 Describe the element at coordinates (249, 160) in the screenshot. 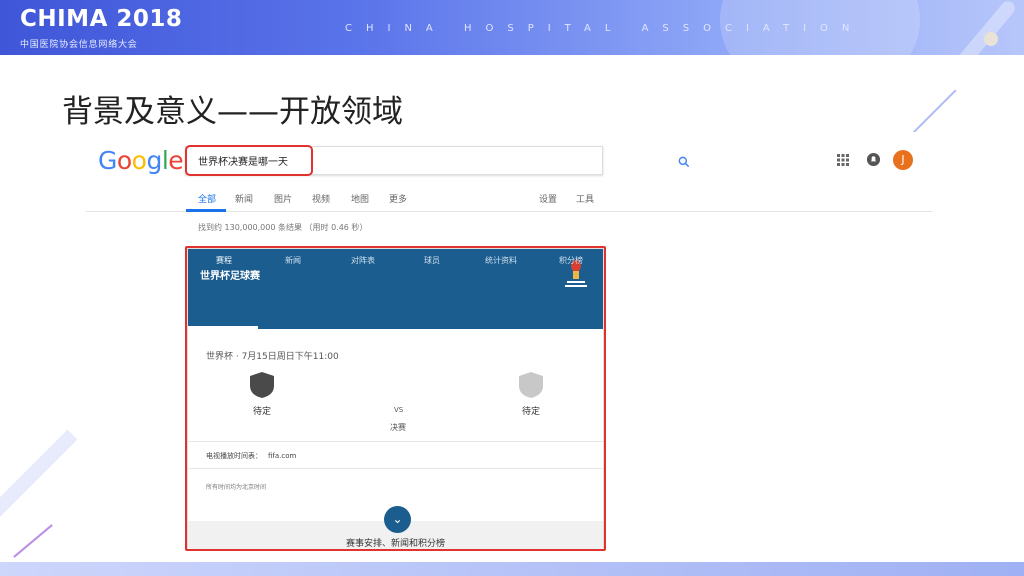

I see `query-highlight` at that location.